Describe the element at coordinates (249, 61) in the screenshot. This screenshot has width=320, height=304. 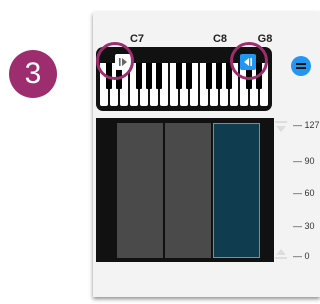
I see `highlight-circle-end` at that location.